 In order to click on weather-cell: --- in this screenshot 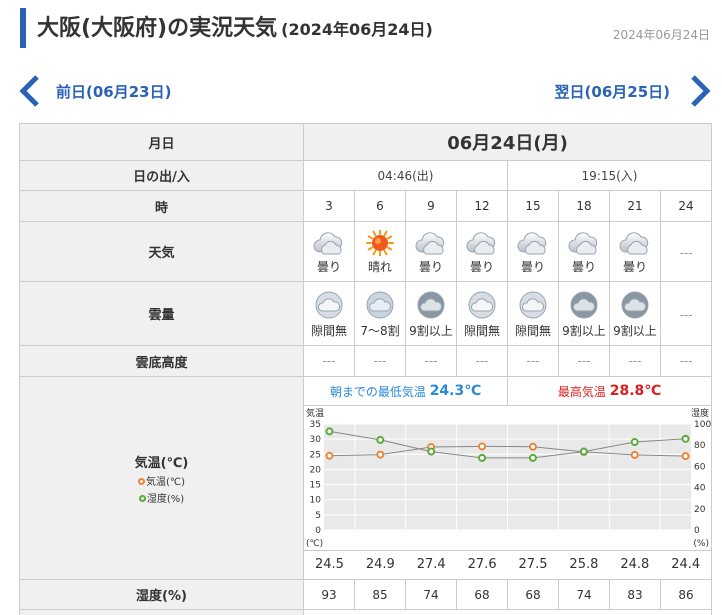, I will do `click(686, 251)`.